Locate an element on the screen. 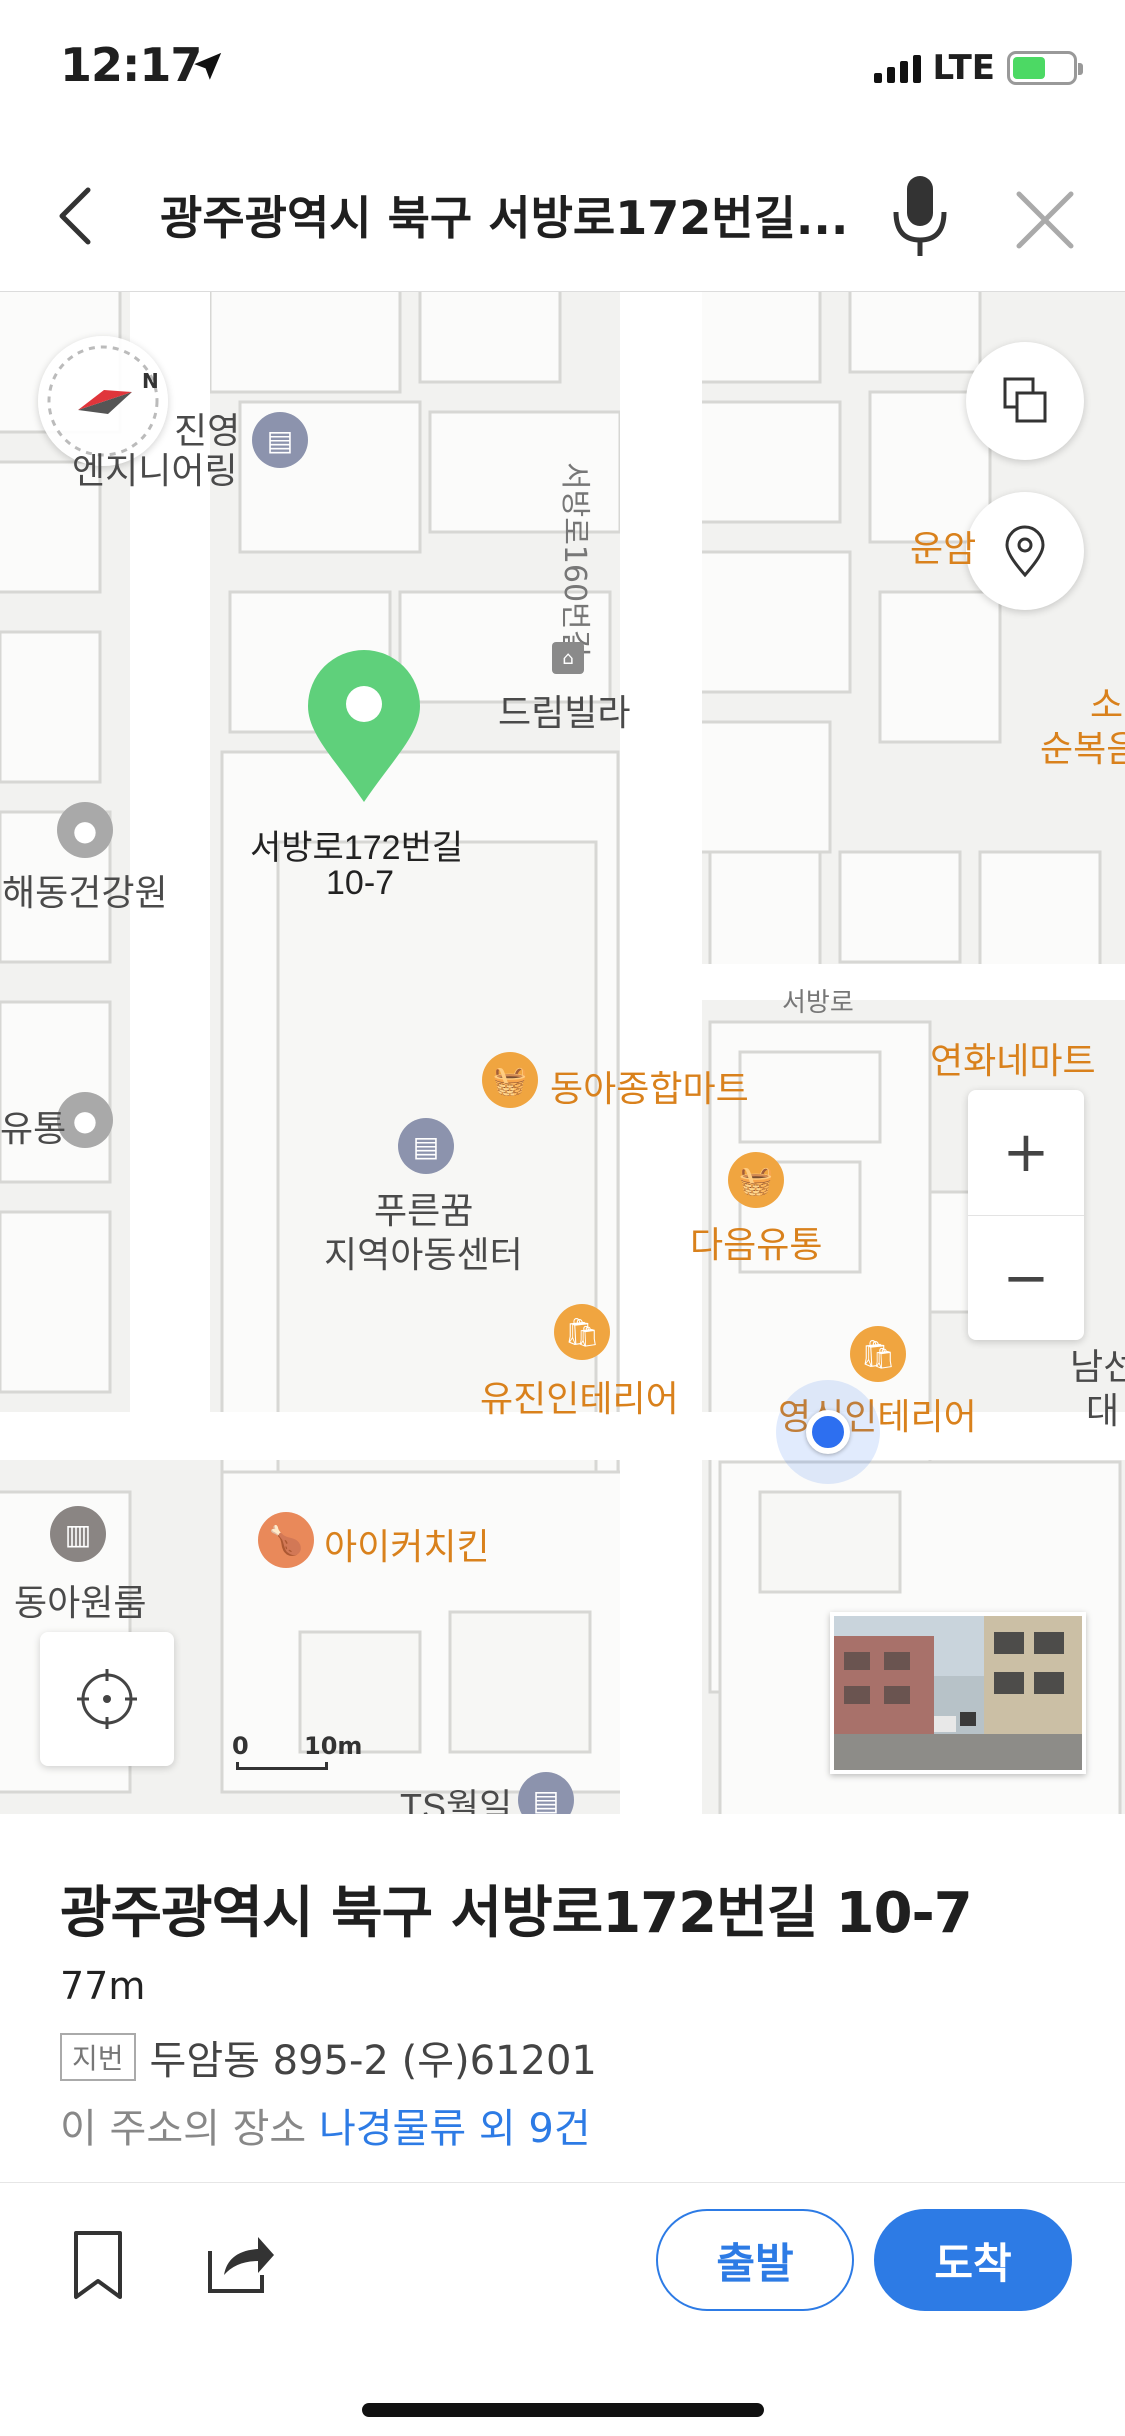  current-location-button is located at coordinates (107, 1699).